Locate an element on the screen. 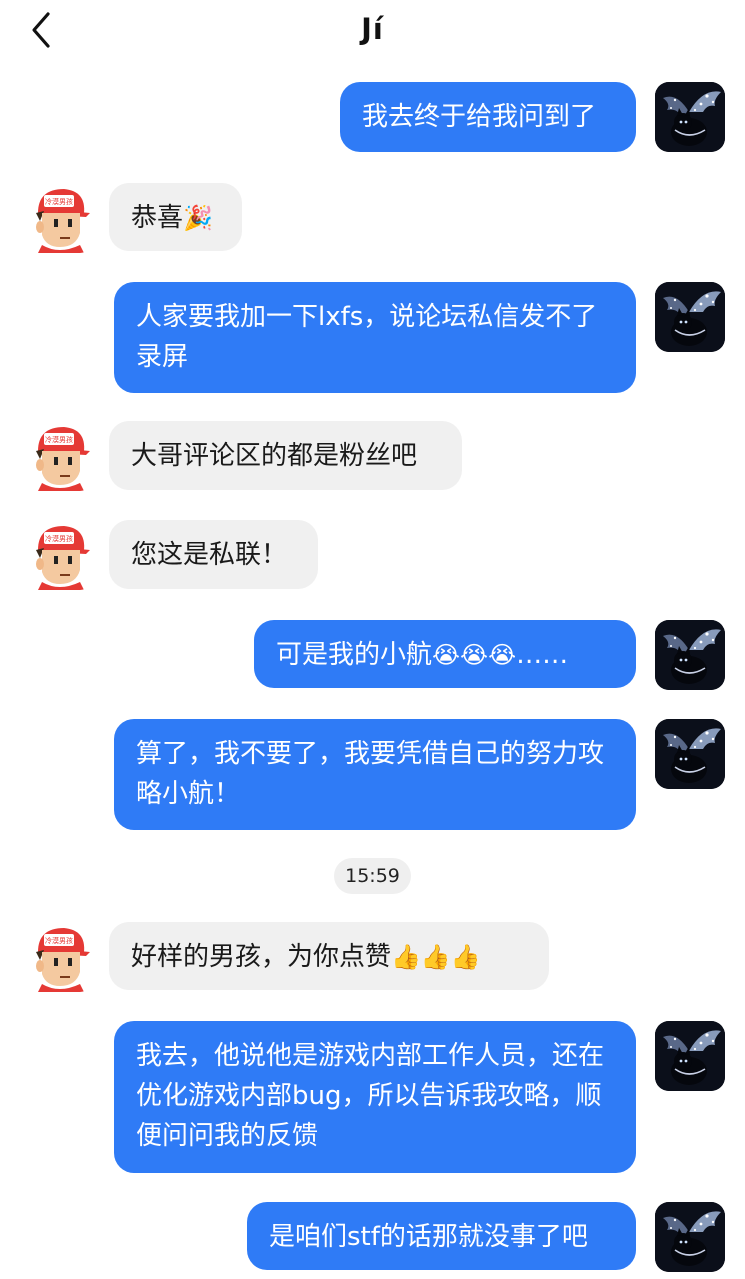  message-bubble: 人家要我加一下lxfs，说论坛私信发不了录屏 is located at coordinates (375, 337).